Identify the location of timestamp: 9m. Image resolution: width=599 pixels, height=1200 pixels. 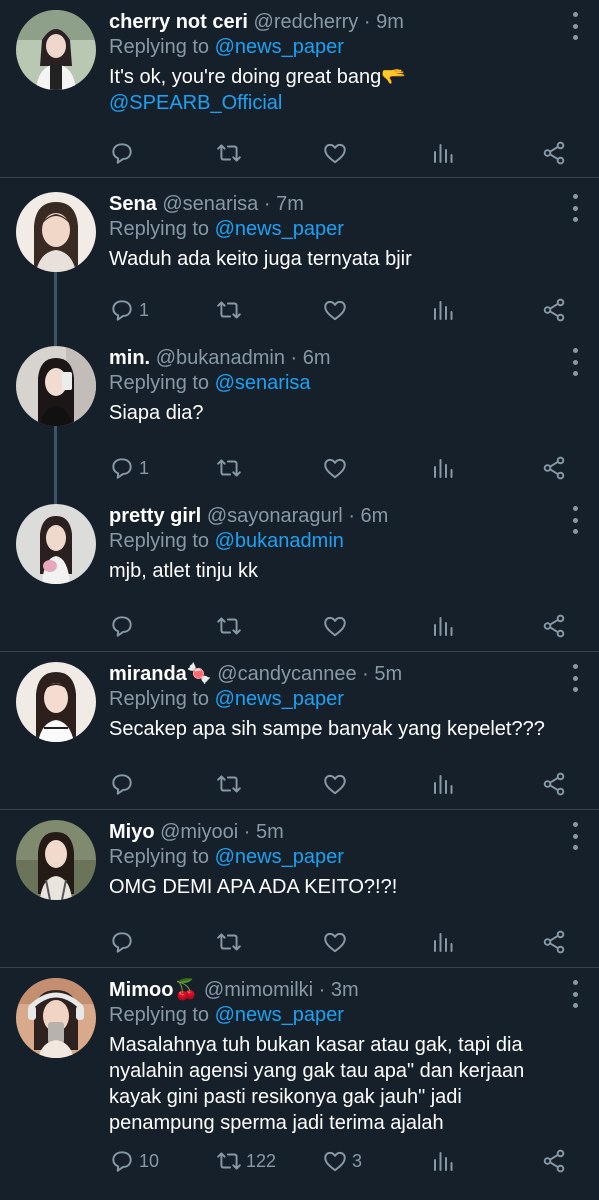
(390, 22).